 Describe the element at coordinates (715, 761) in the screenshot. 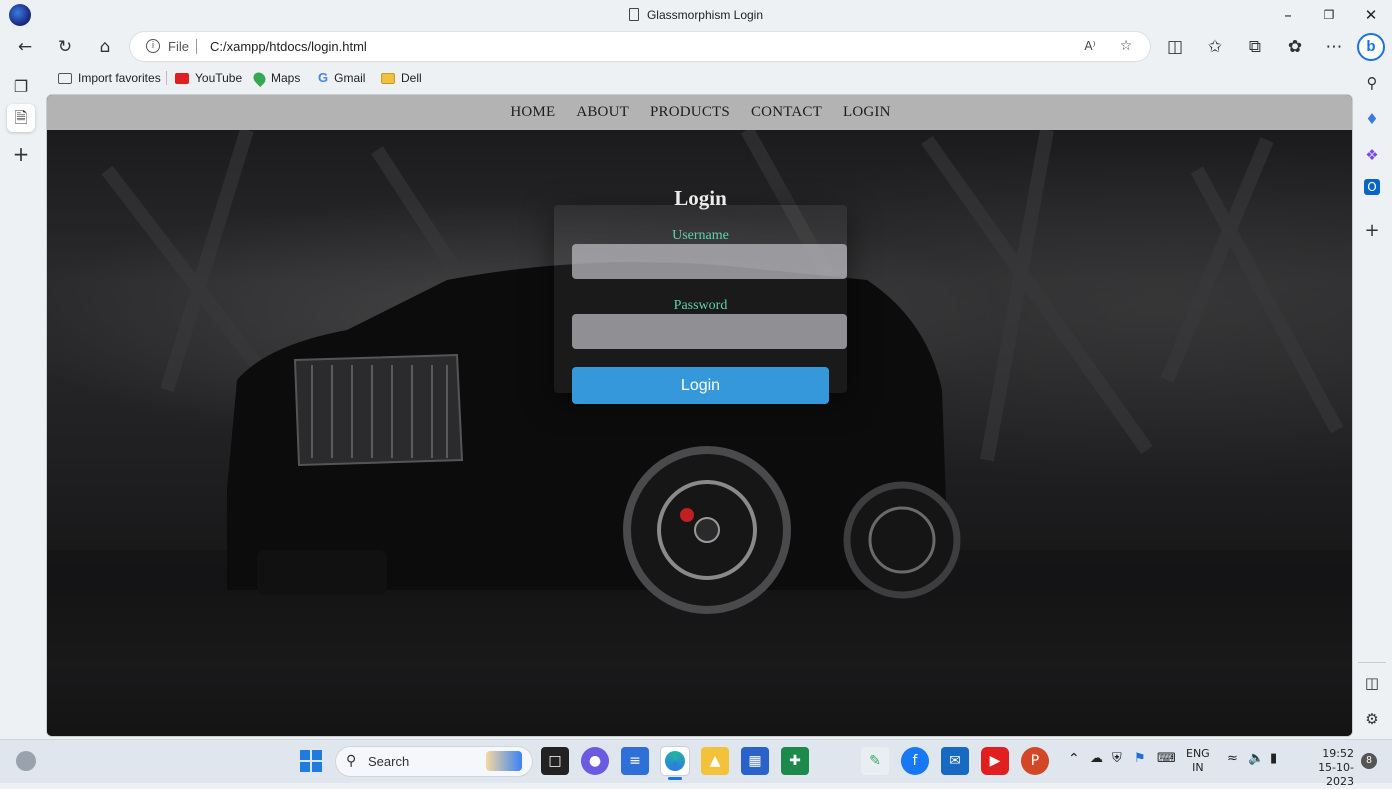

I see `file-explorer-icon: ▲` at that location.